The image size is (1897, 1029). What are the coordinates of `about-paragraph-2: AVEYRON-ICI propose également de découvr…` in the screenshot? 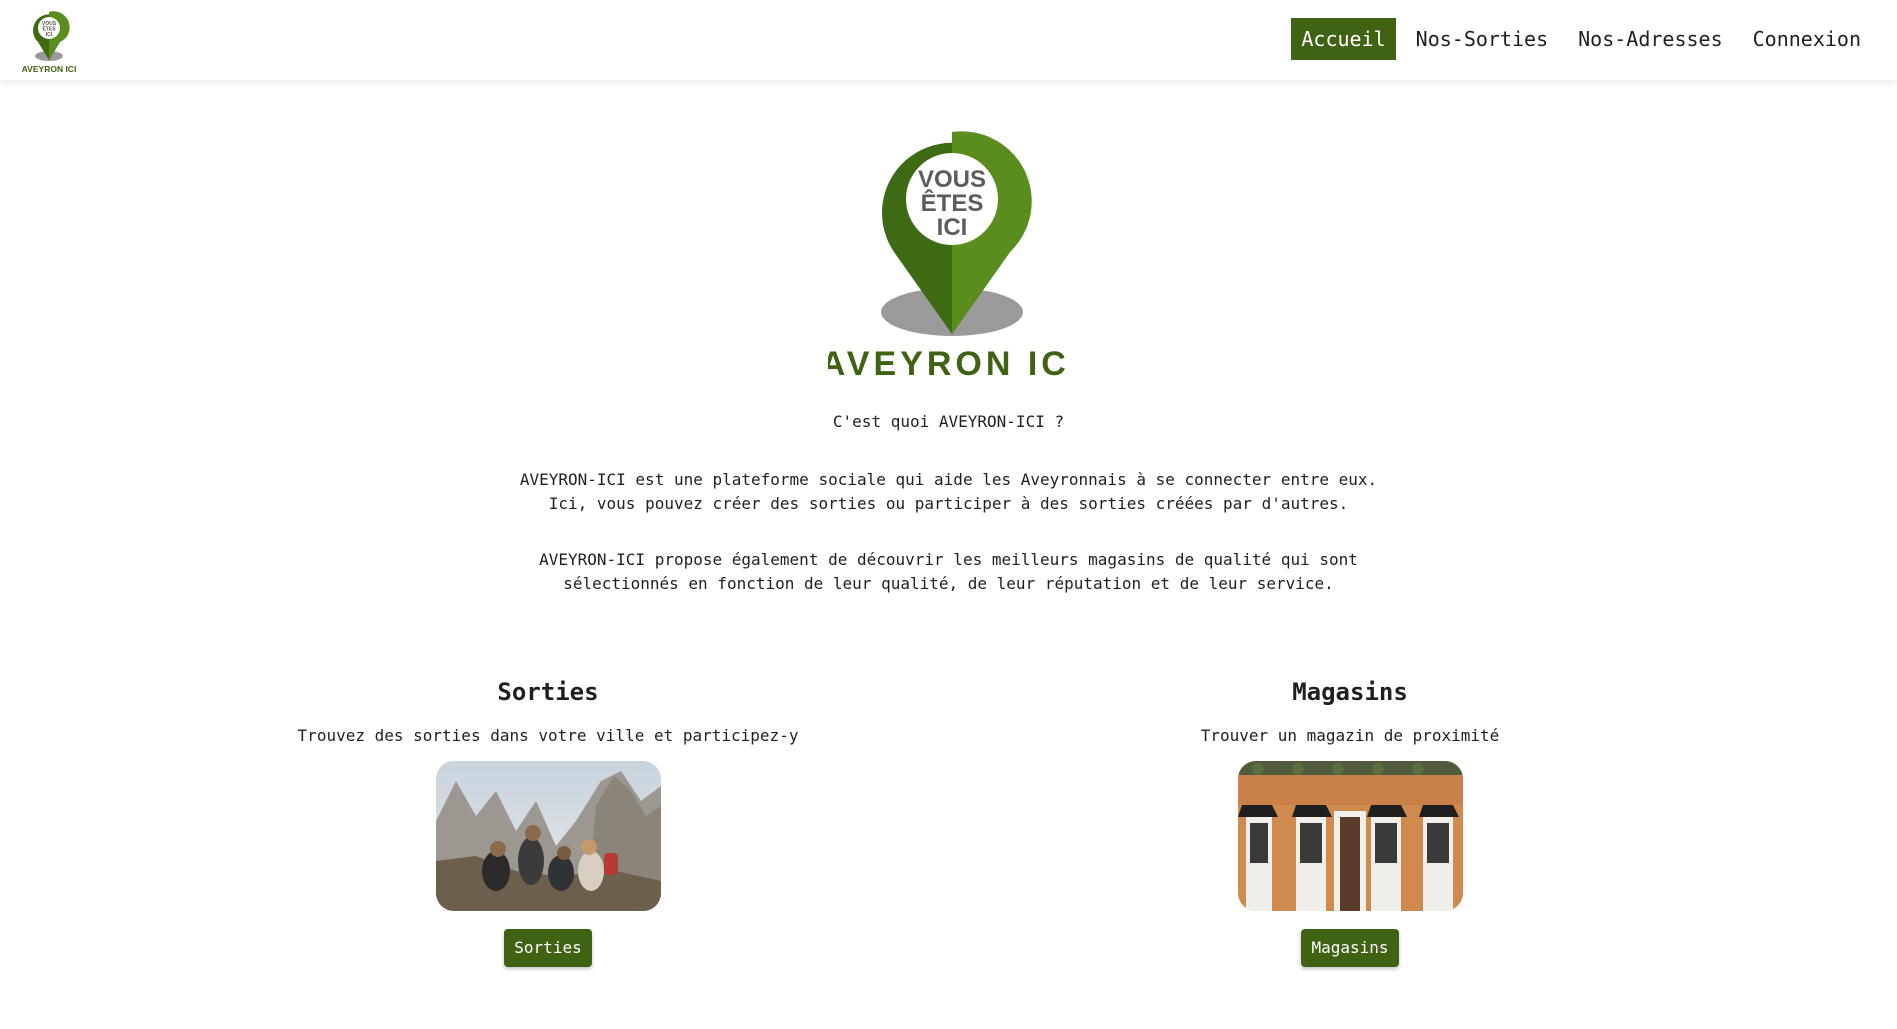 It's located at (948, 572).